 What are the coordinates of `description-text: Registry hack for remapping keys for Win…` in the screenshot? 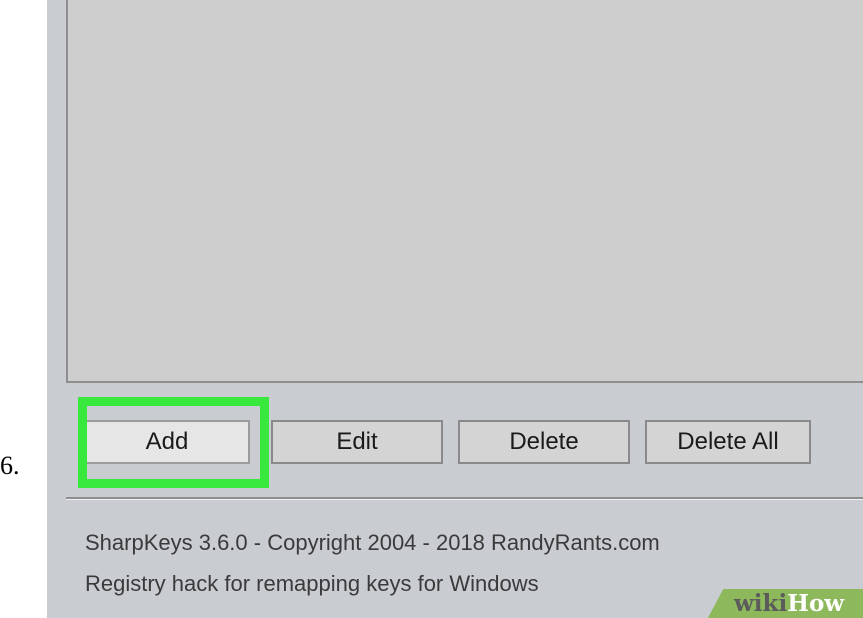 It's located at (312, 583).